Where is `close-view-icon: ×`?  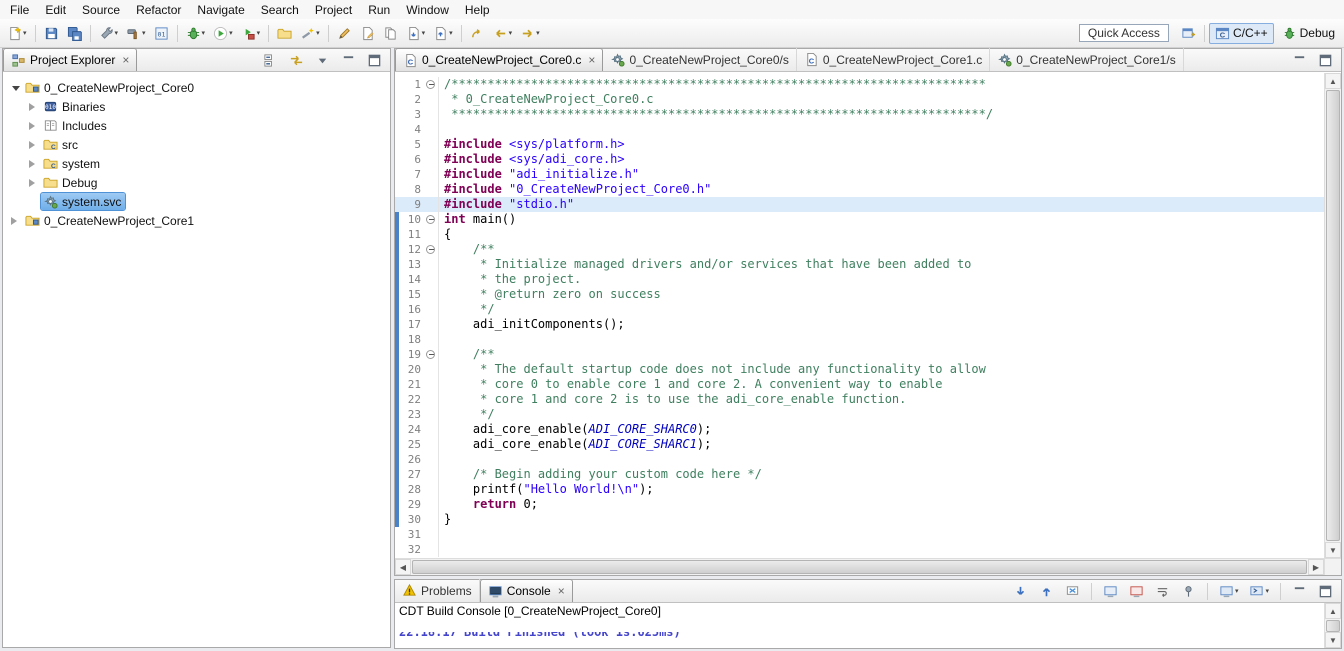 close-view-icon: × is located at coordinates (125, 60).